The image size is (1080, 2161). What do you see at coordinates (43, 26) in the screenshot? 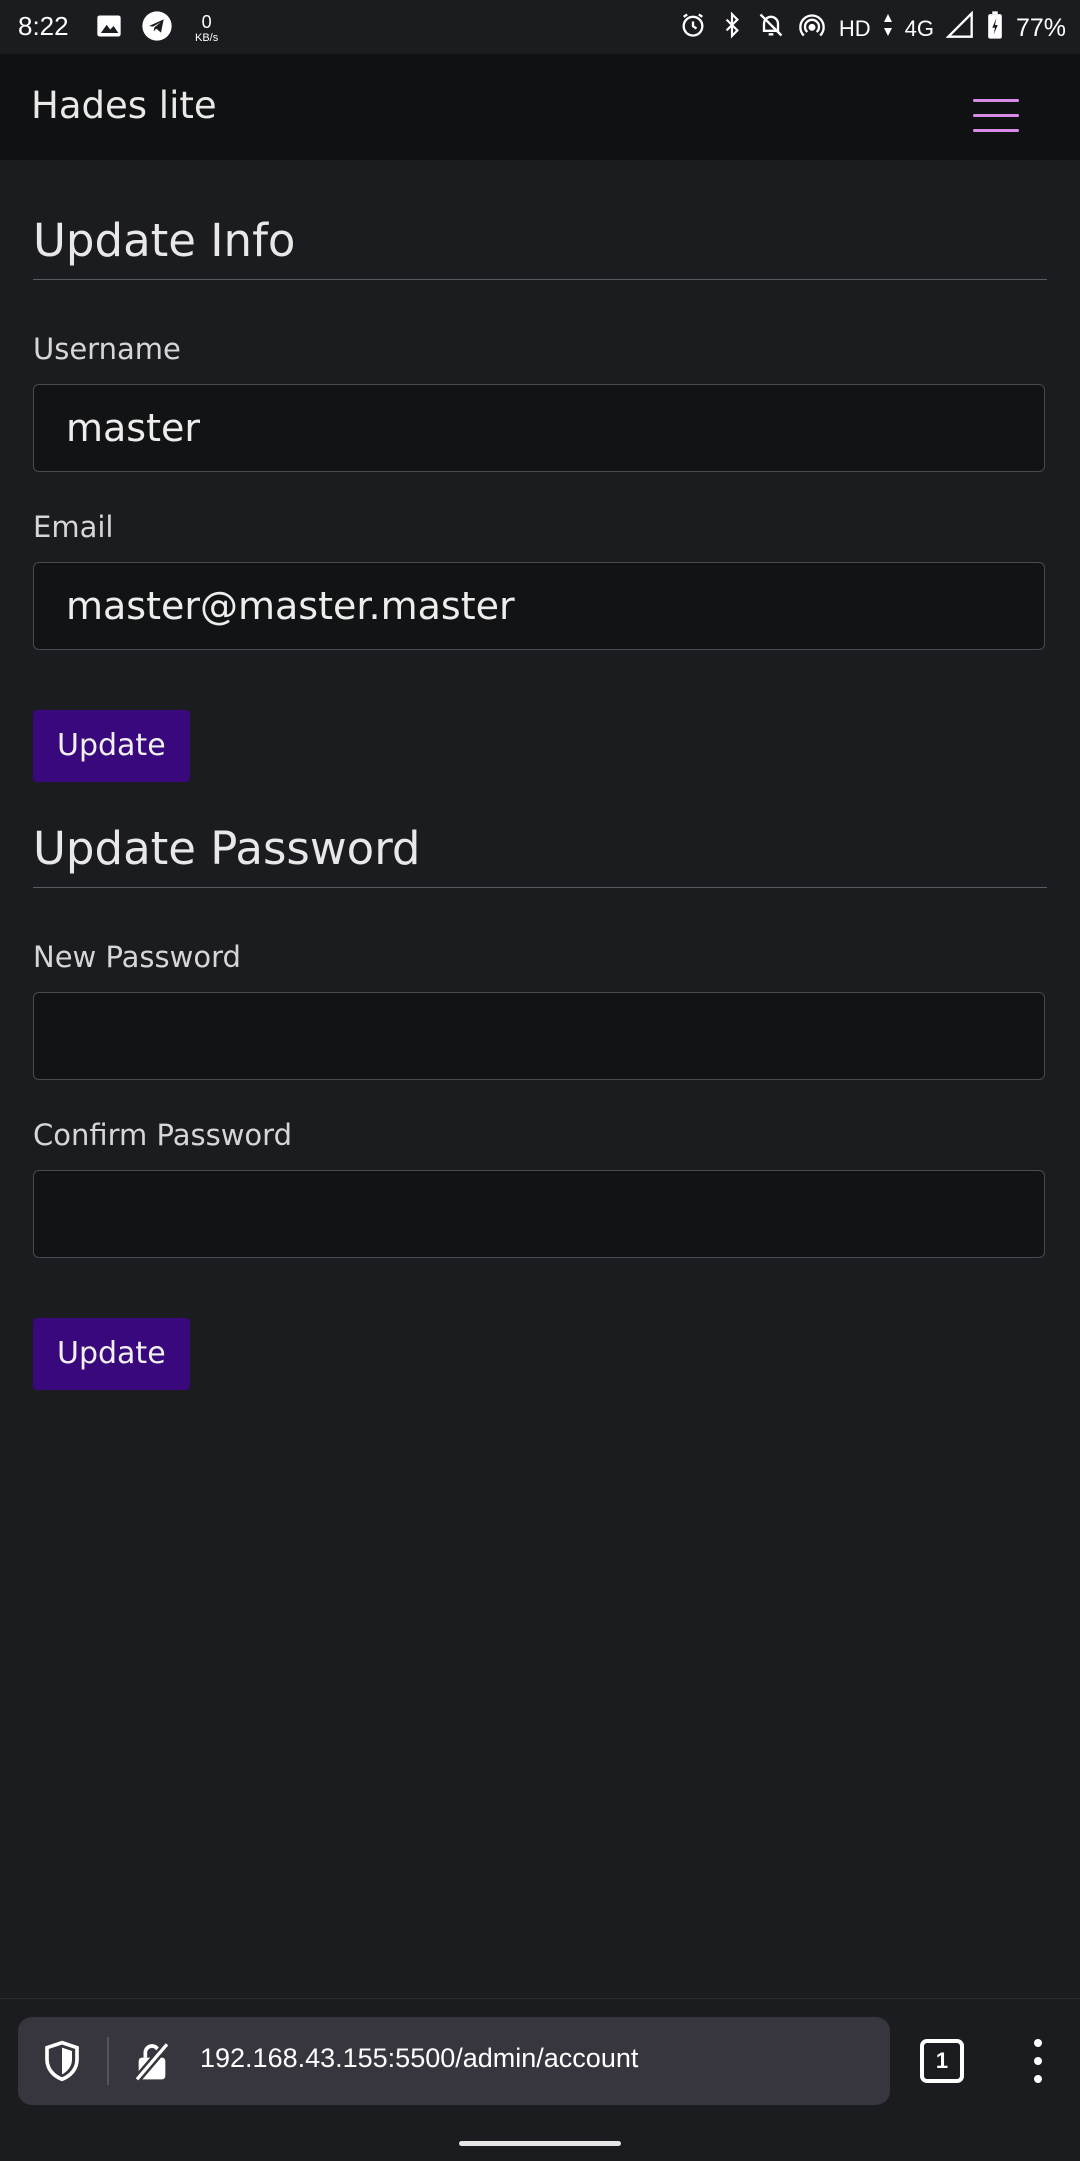
I see `status-time: 8:22` at bounding box center [43, 26].